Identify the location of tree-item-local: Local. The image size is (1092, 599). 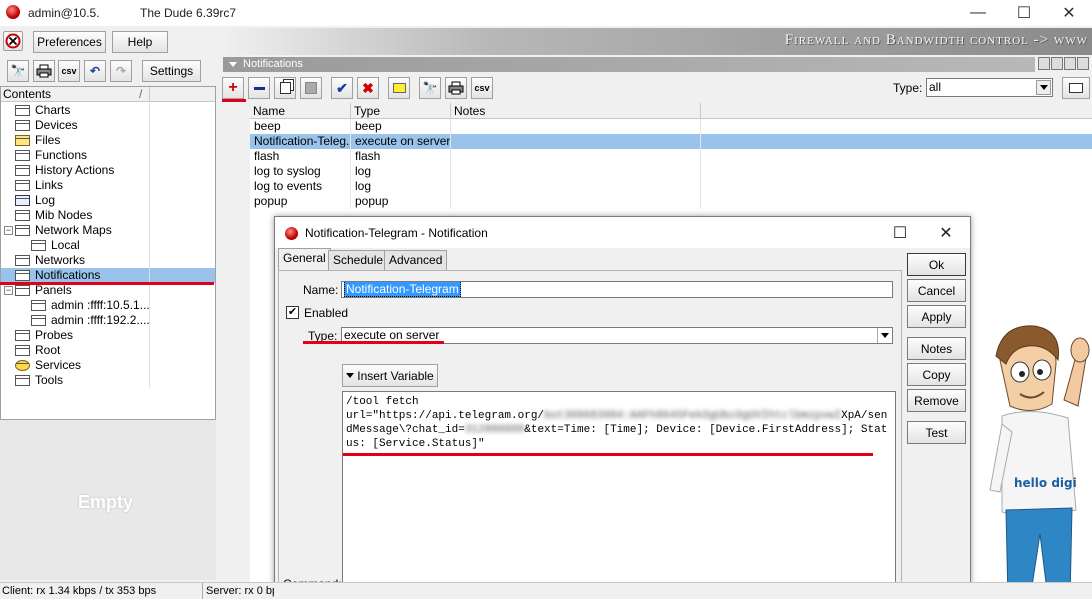
(108, 245).